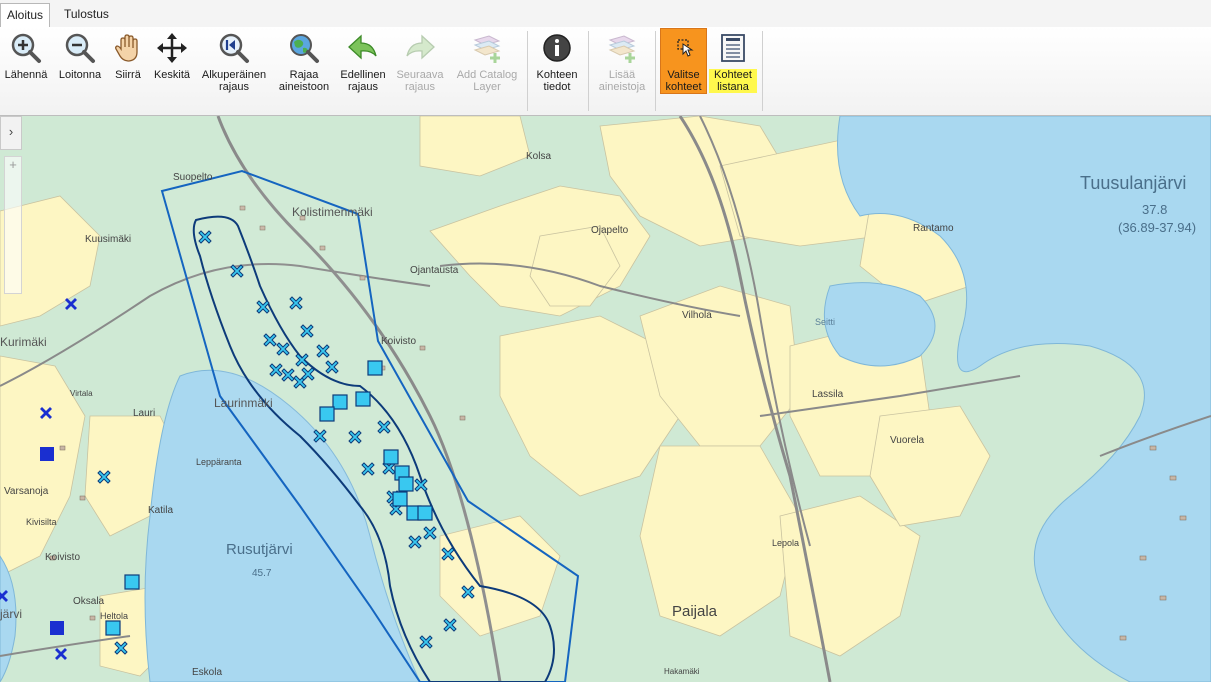 The image size is (1211, 682). Describe the element at coordinates (259, 549) in the screenshot. I see `label-rusutjarvi: Rusutjärvi` at that location.